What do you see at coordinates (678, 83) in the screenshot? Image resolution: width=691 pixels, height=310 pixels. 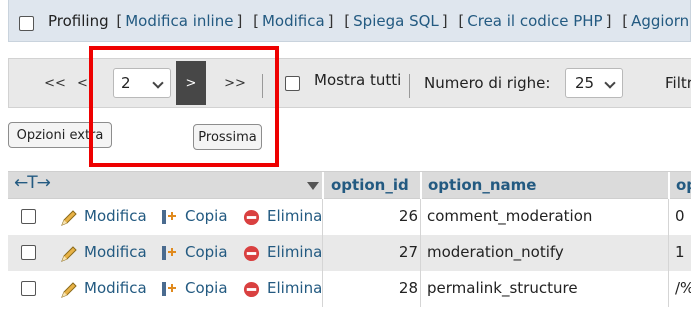 I see `filter-label: Filtra` at bounding box center [678, 83].